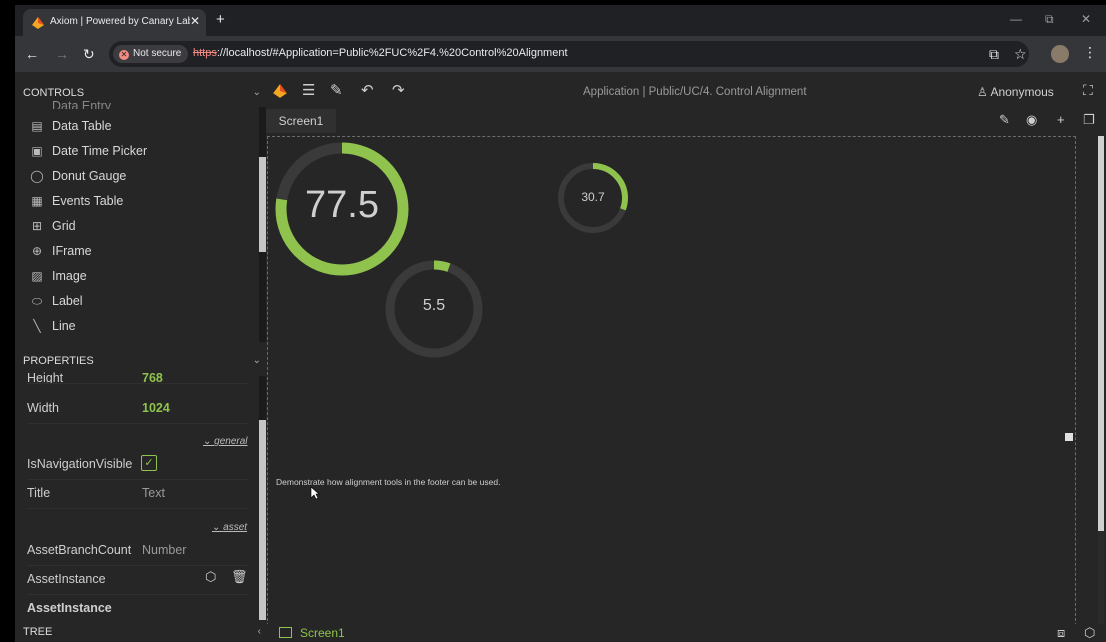 This screenshot has height=642, width=1106. I want to click on resize-handle, so click(1069, 437).